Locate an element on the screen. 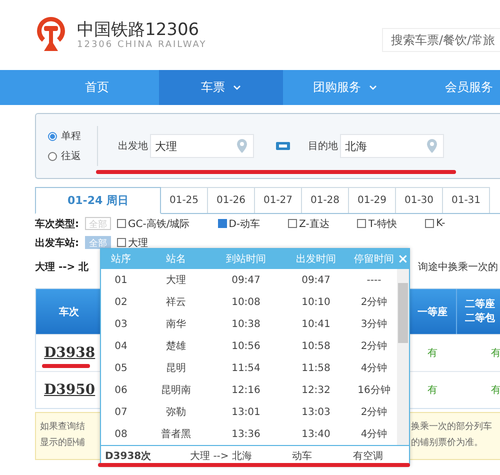  swap-icon is located at coordinates (283, 146).